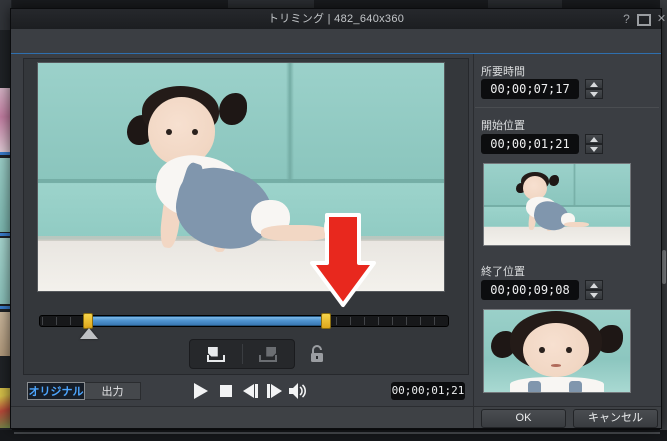 The image size is (667, 441). What do you see at coordinates (567, 107) in the screenshot?
I see `right-panel-divider` at bounding box center [567, 107].